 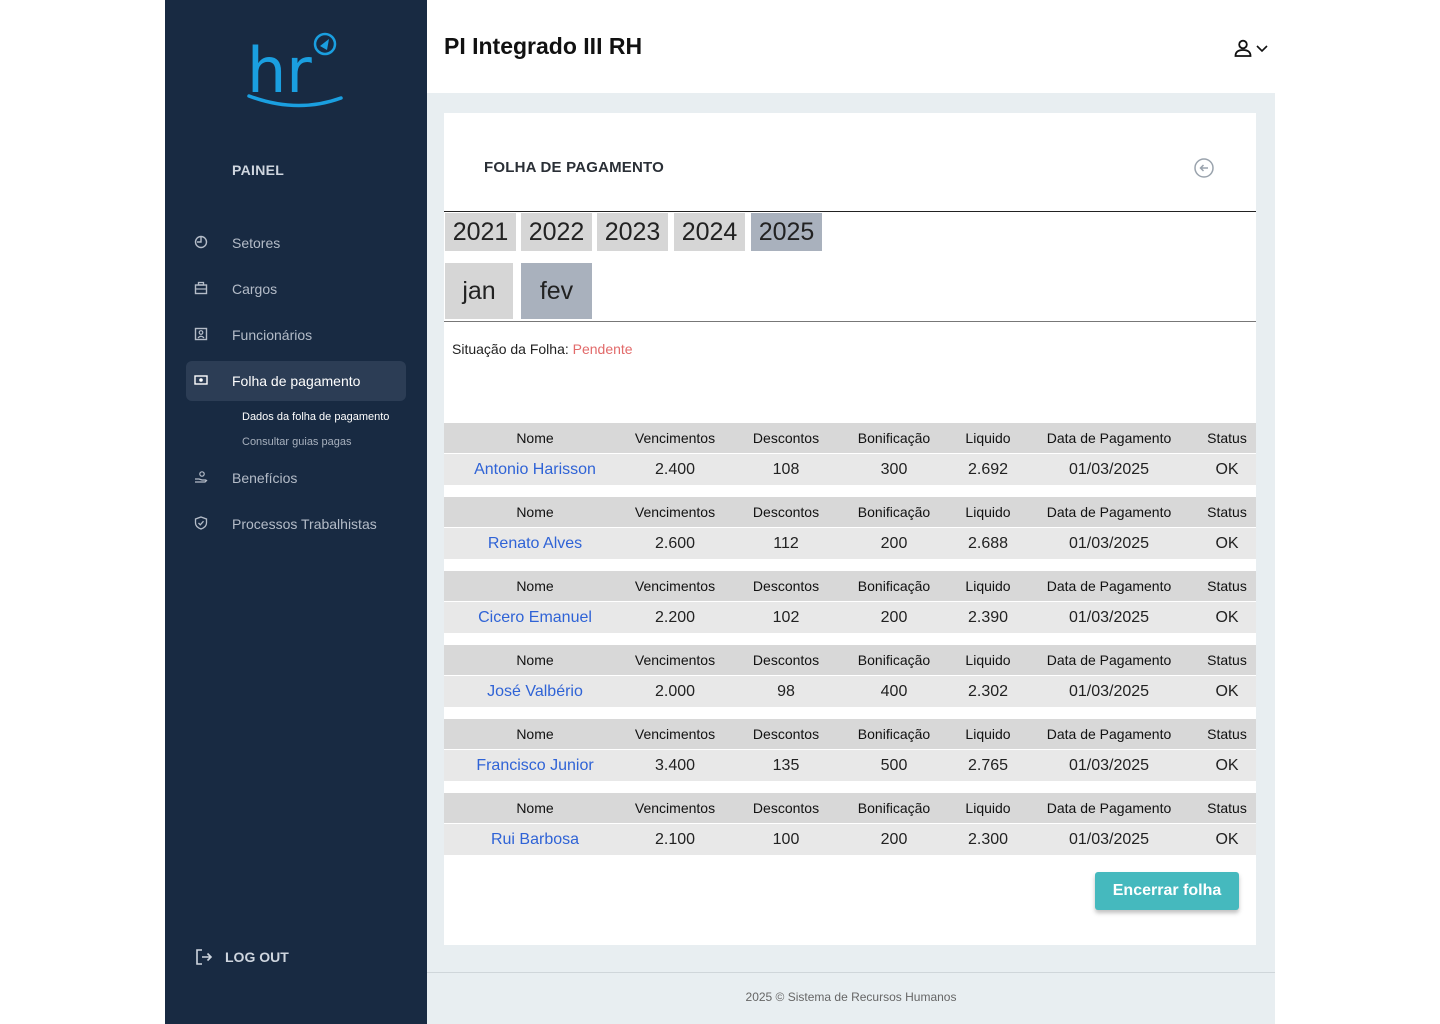 What do you see at coordinates (556, 232) in the screenshot?
I see `year-tab-2022: 2022` at bounding box center [556, 232].